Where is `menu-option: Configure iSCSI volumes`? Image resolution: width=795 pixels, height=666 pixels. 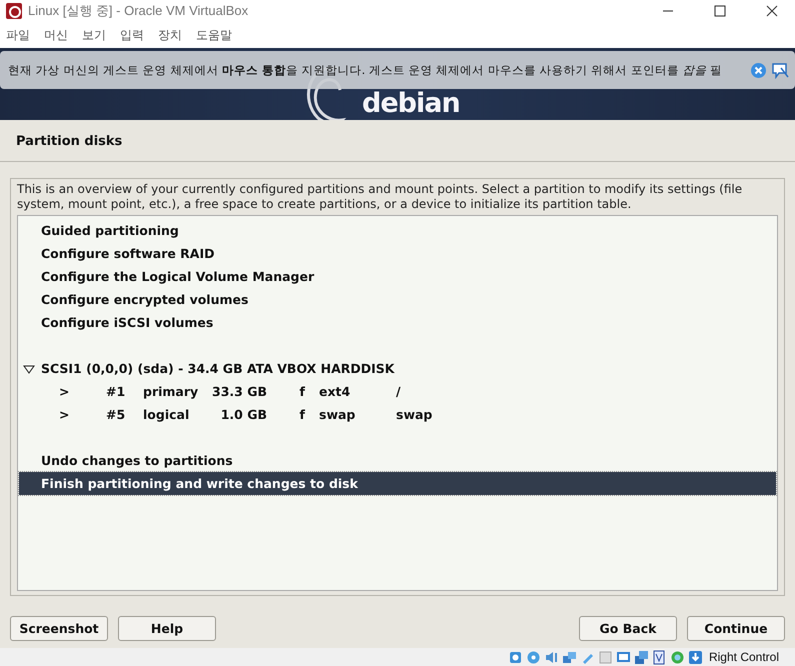 menu-option: Configure iSCSI volumes is located at coordinates (397, 322).